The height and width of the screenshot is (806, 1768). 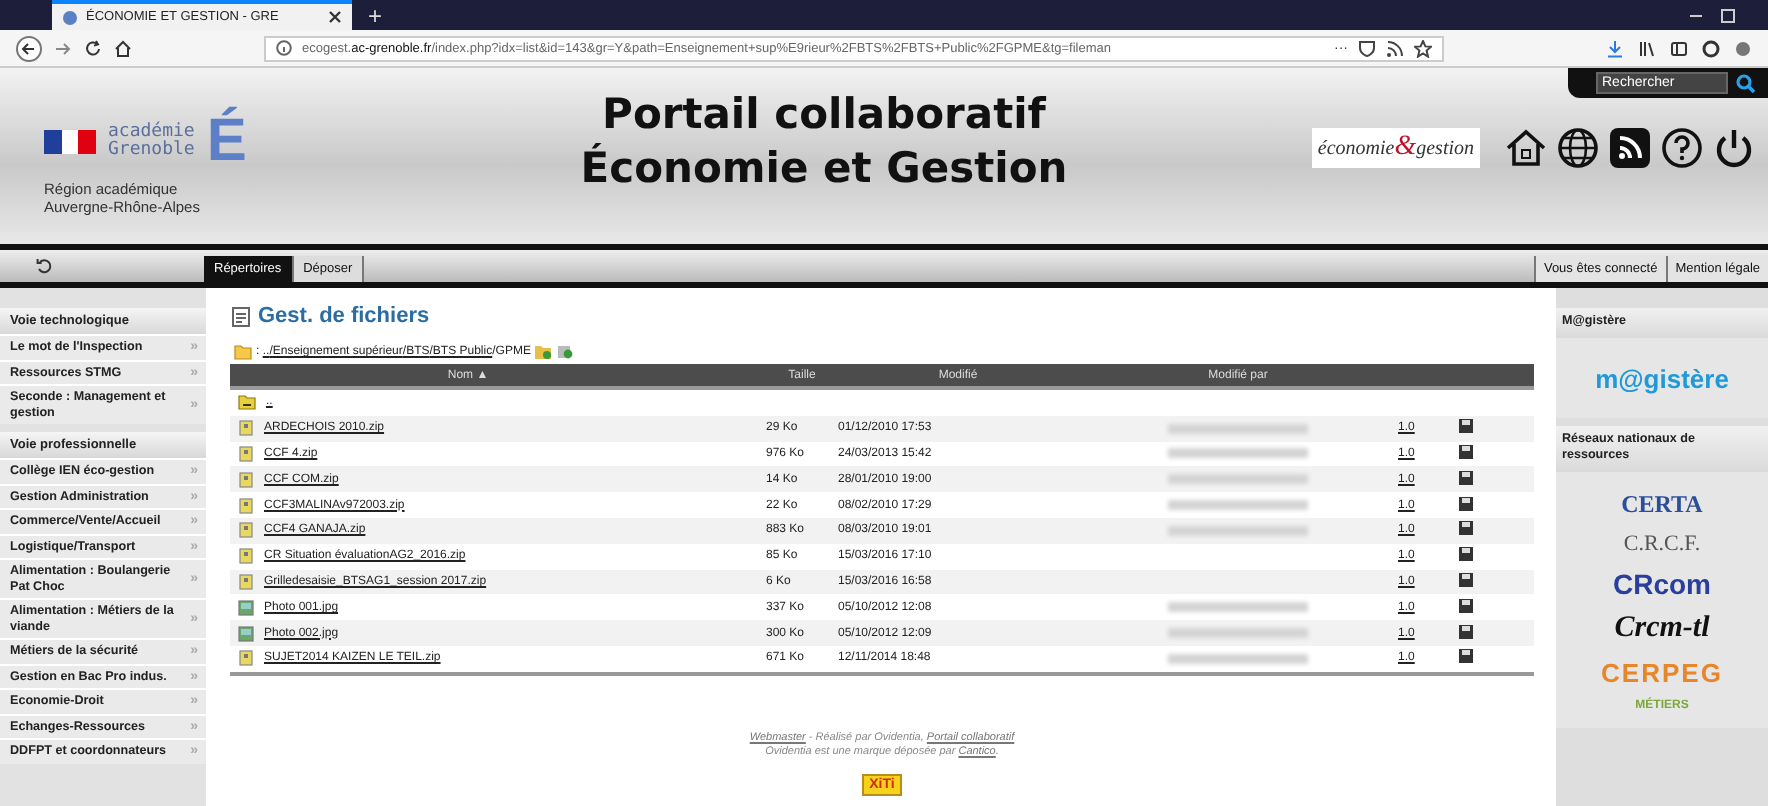 What do you see at coordinates (45, 266) in the screenshot?
I see `undo-icon` at bounding box center [45, 266].